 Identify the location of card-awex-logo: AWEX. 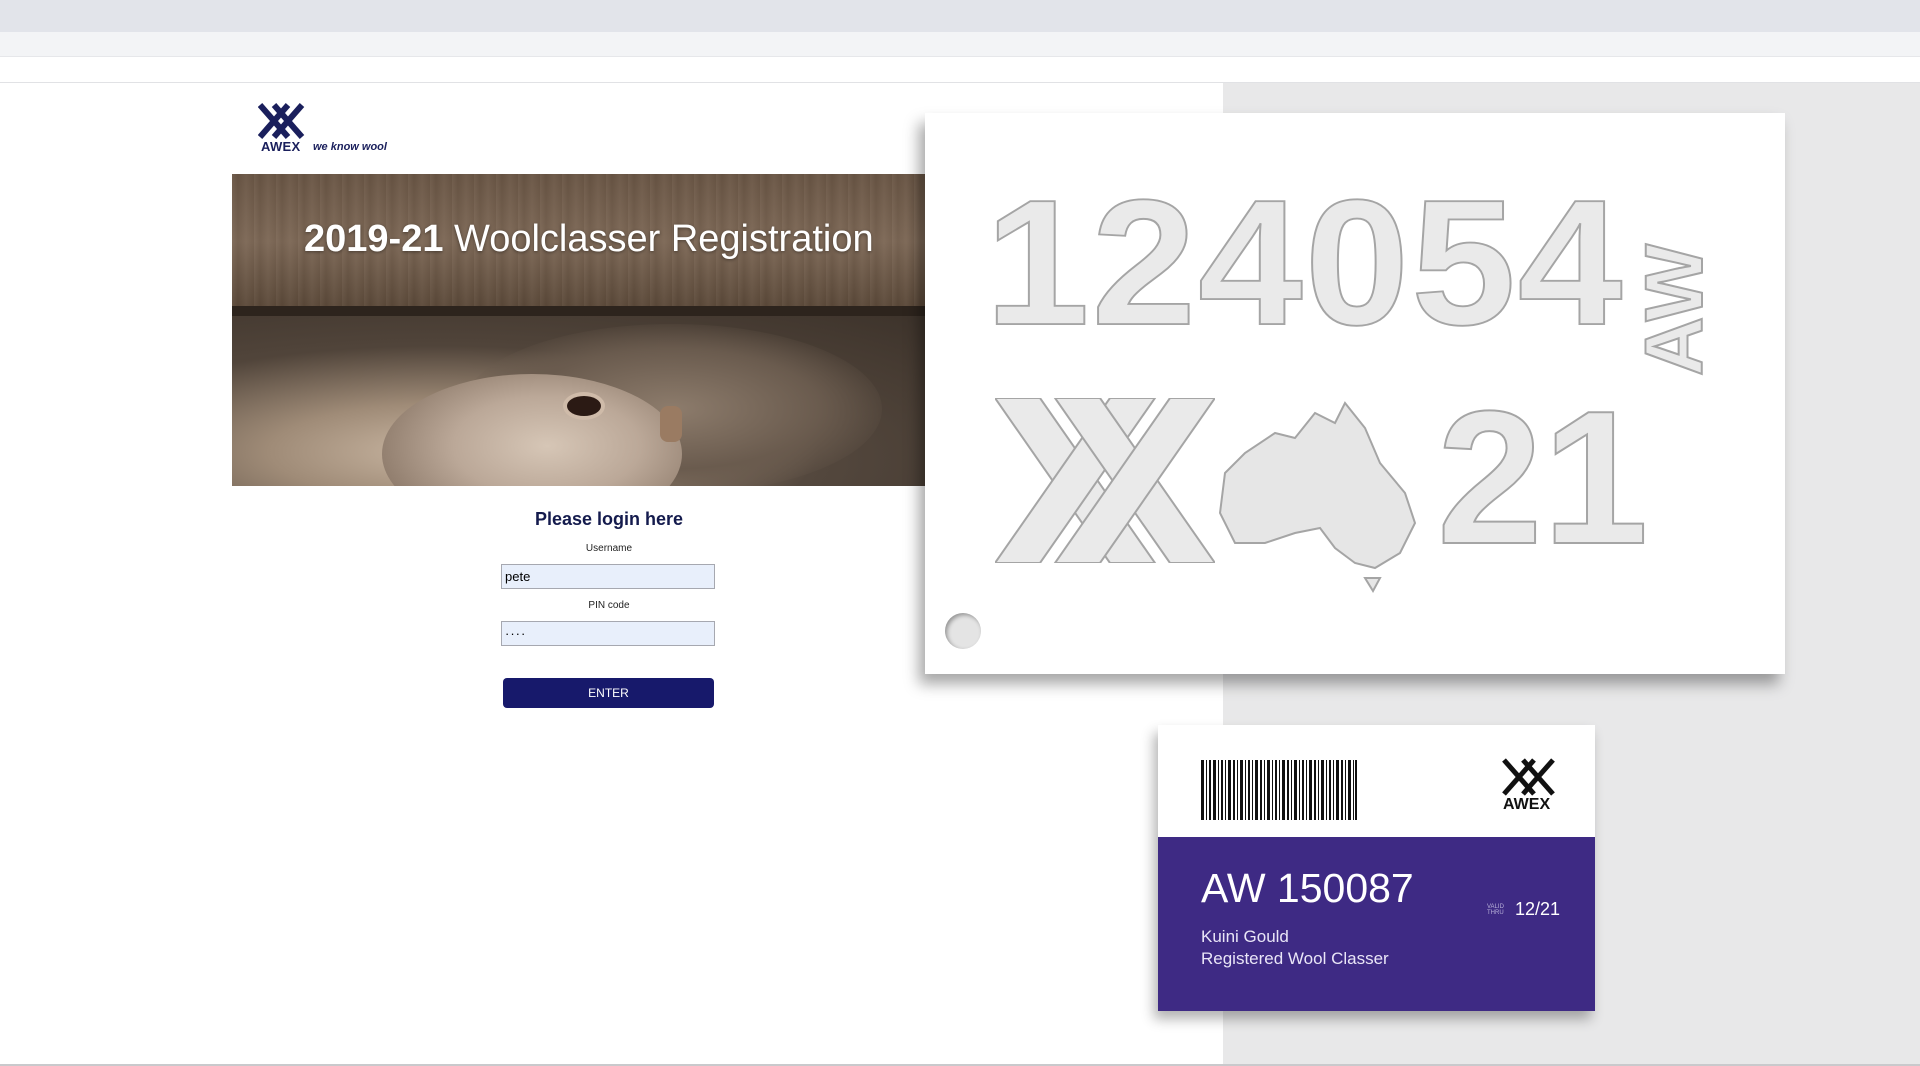
(1531, 788).